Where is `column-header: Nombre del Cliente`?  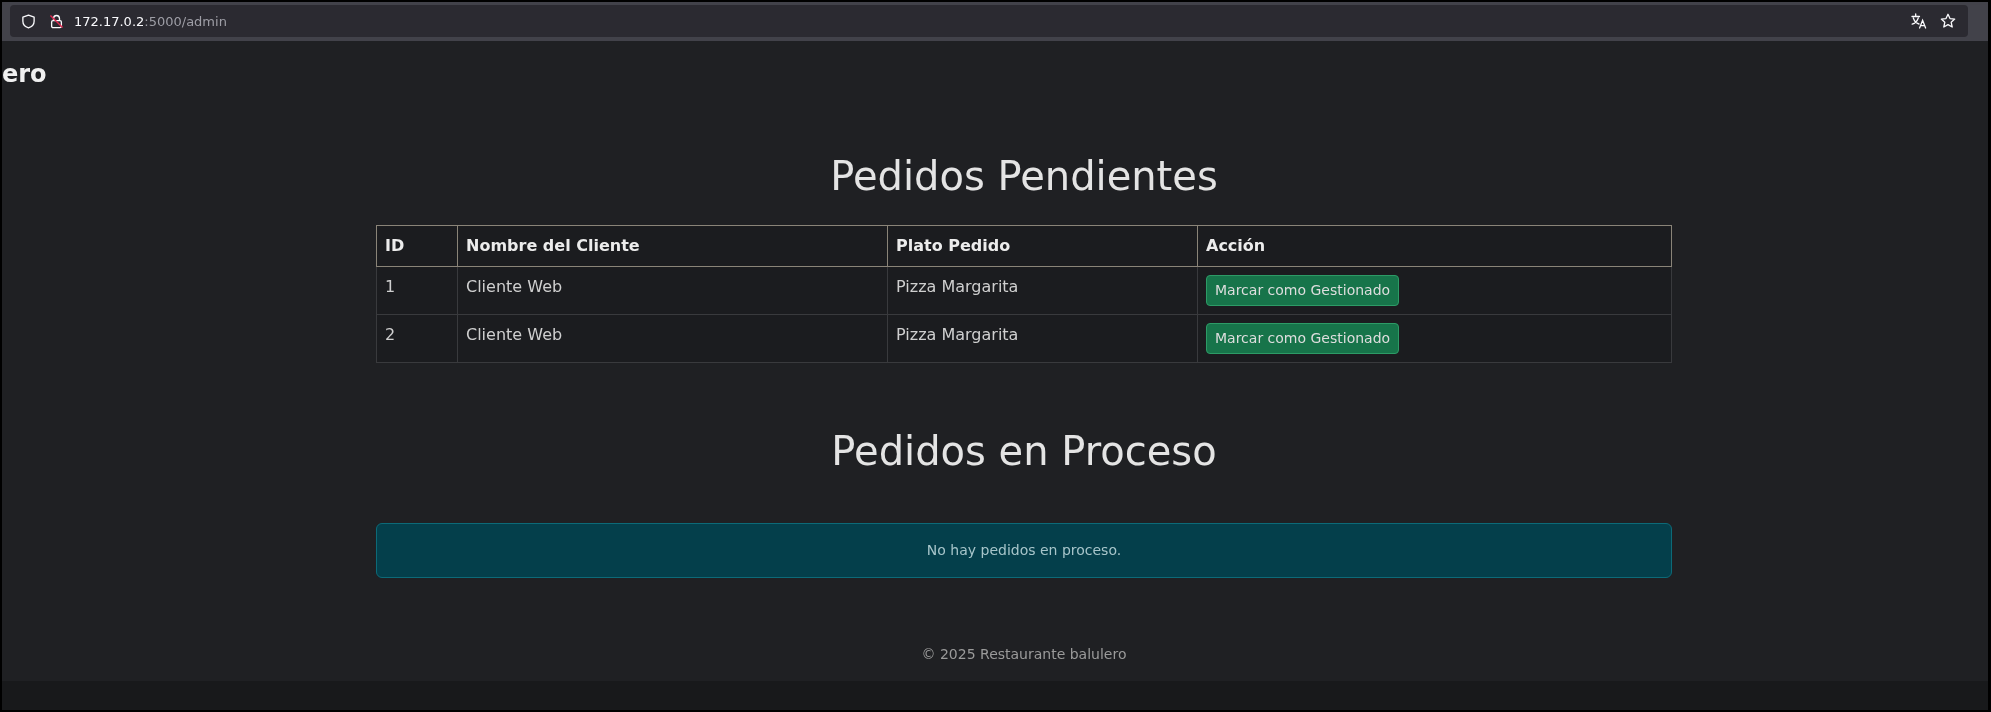 column-header: Nombre del Cliente is located at coordinates (672, 246).